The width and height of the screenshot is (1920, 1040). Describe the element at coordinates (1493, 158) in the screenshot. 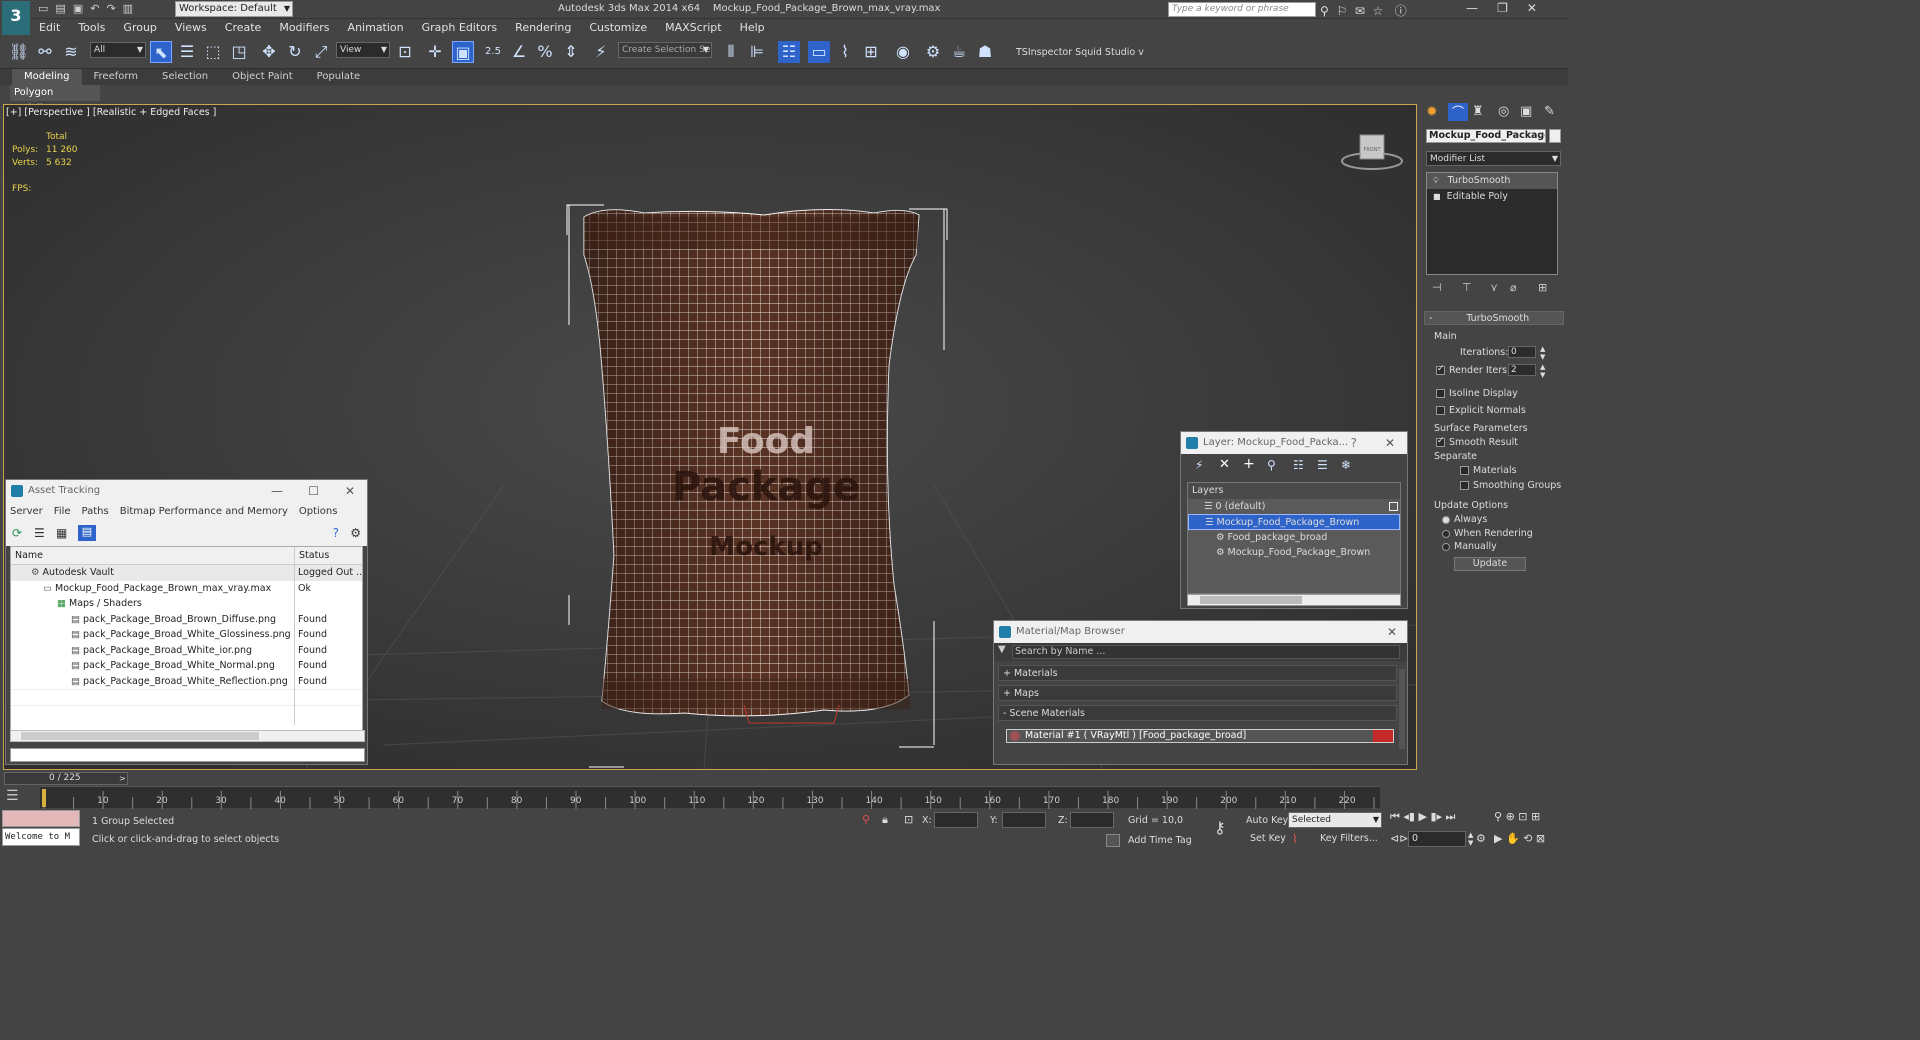

I see `modifier-list-dropdown: Modifier List ▼` at that location.